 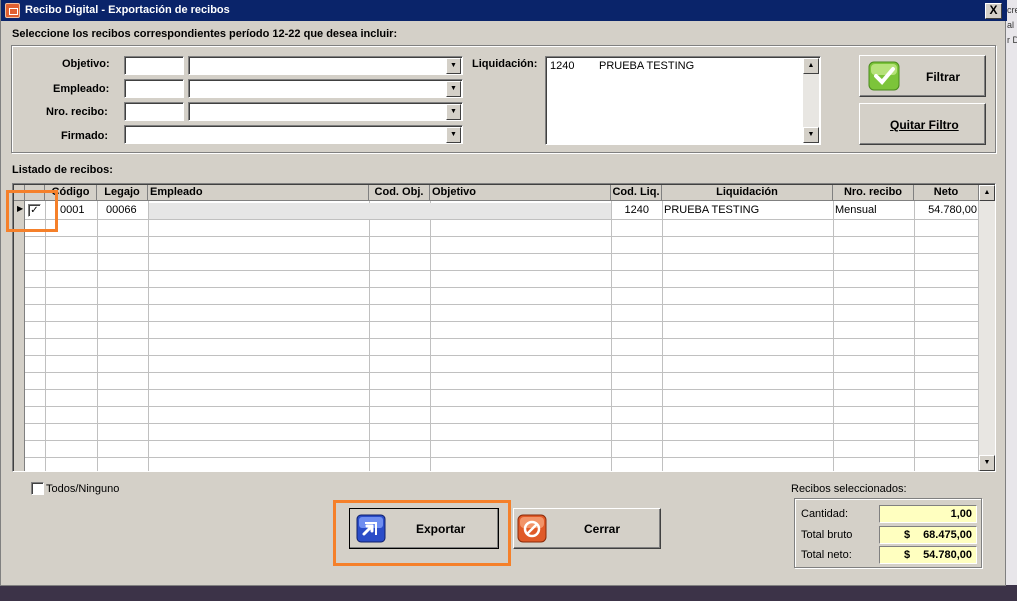 What do you see at coordinates (683, 100) in the screenshot?
I see `liquidacion-listbox: 1240 PRUEBA TESTING ▲ ▼` at bounding box center [683, 100].